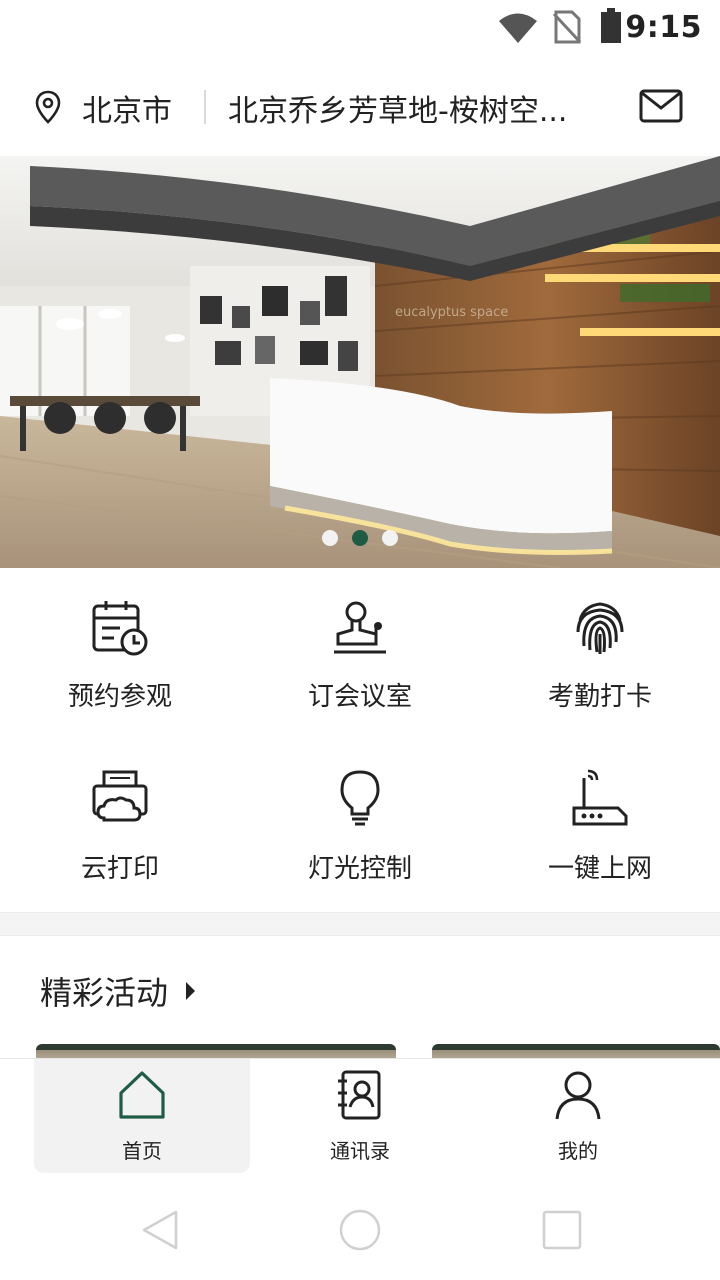 The height and width of the screenshot is (1280, 720). Describe the element at coordinates (142, 1095) in the screenshot. I see `home-icon` at that location.